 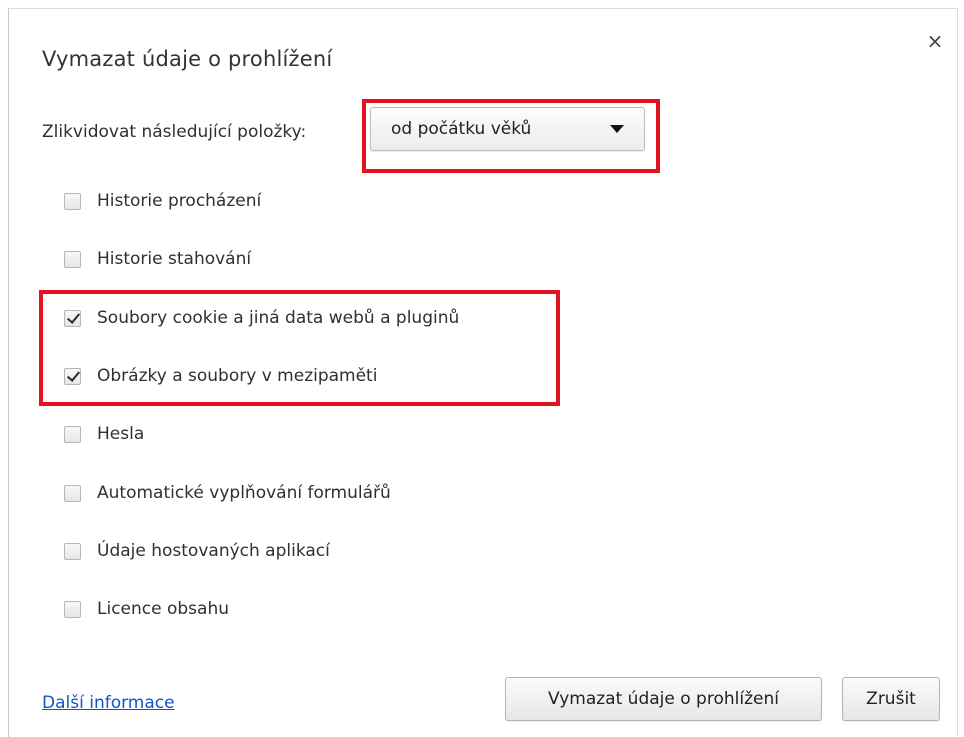 I want to click on option-cached-images: Obrázky a soubory v mezipaměti, so click(x=220, y=376).